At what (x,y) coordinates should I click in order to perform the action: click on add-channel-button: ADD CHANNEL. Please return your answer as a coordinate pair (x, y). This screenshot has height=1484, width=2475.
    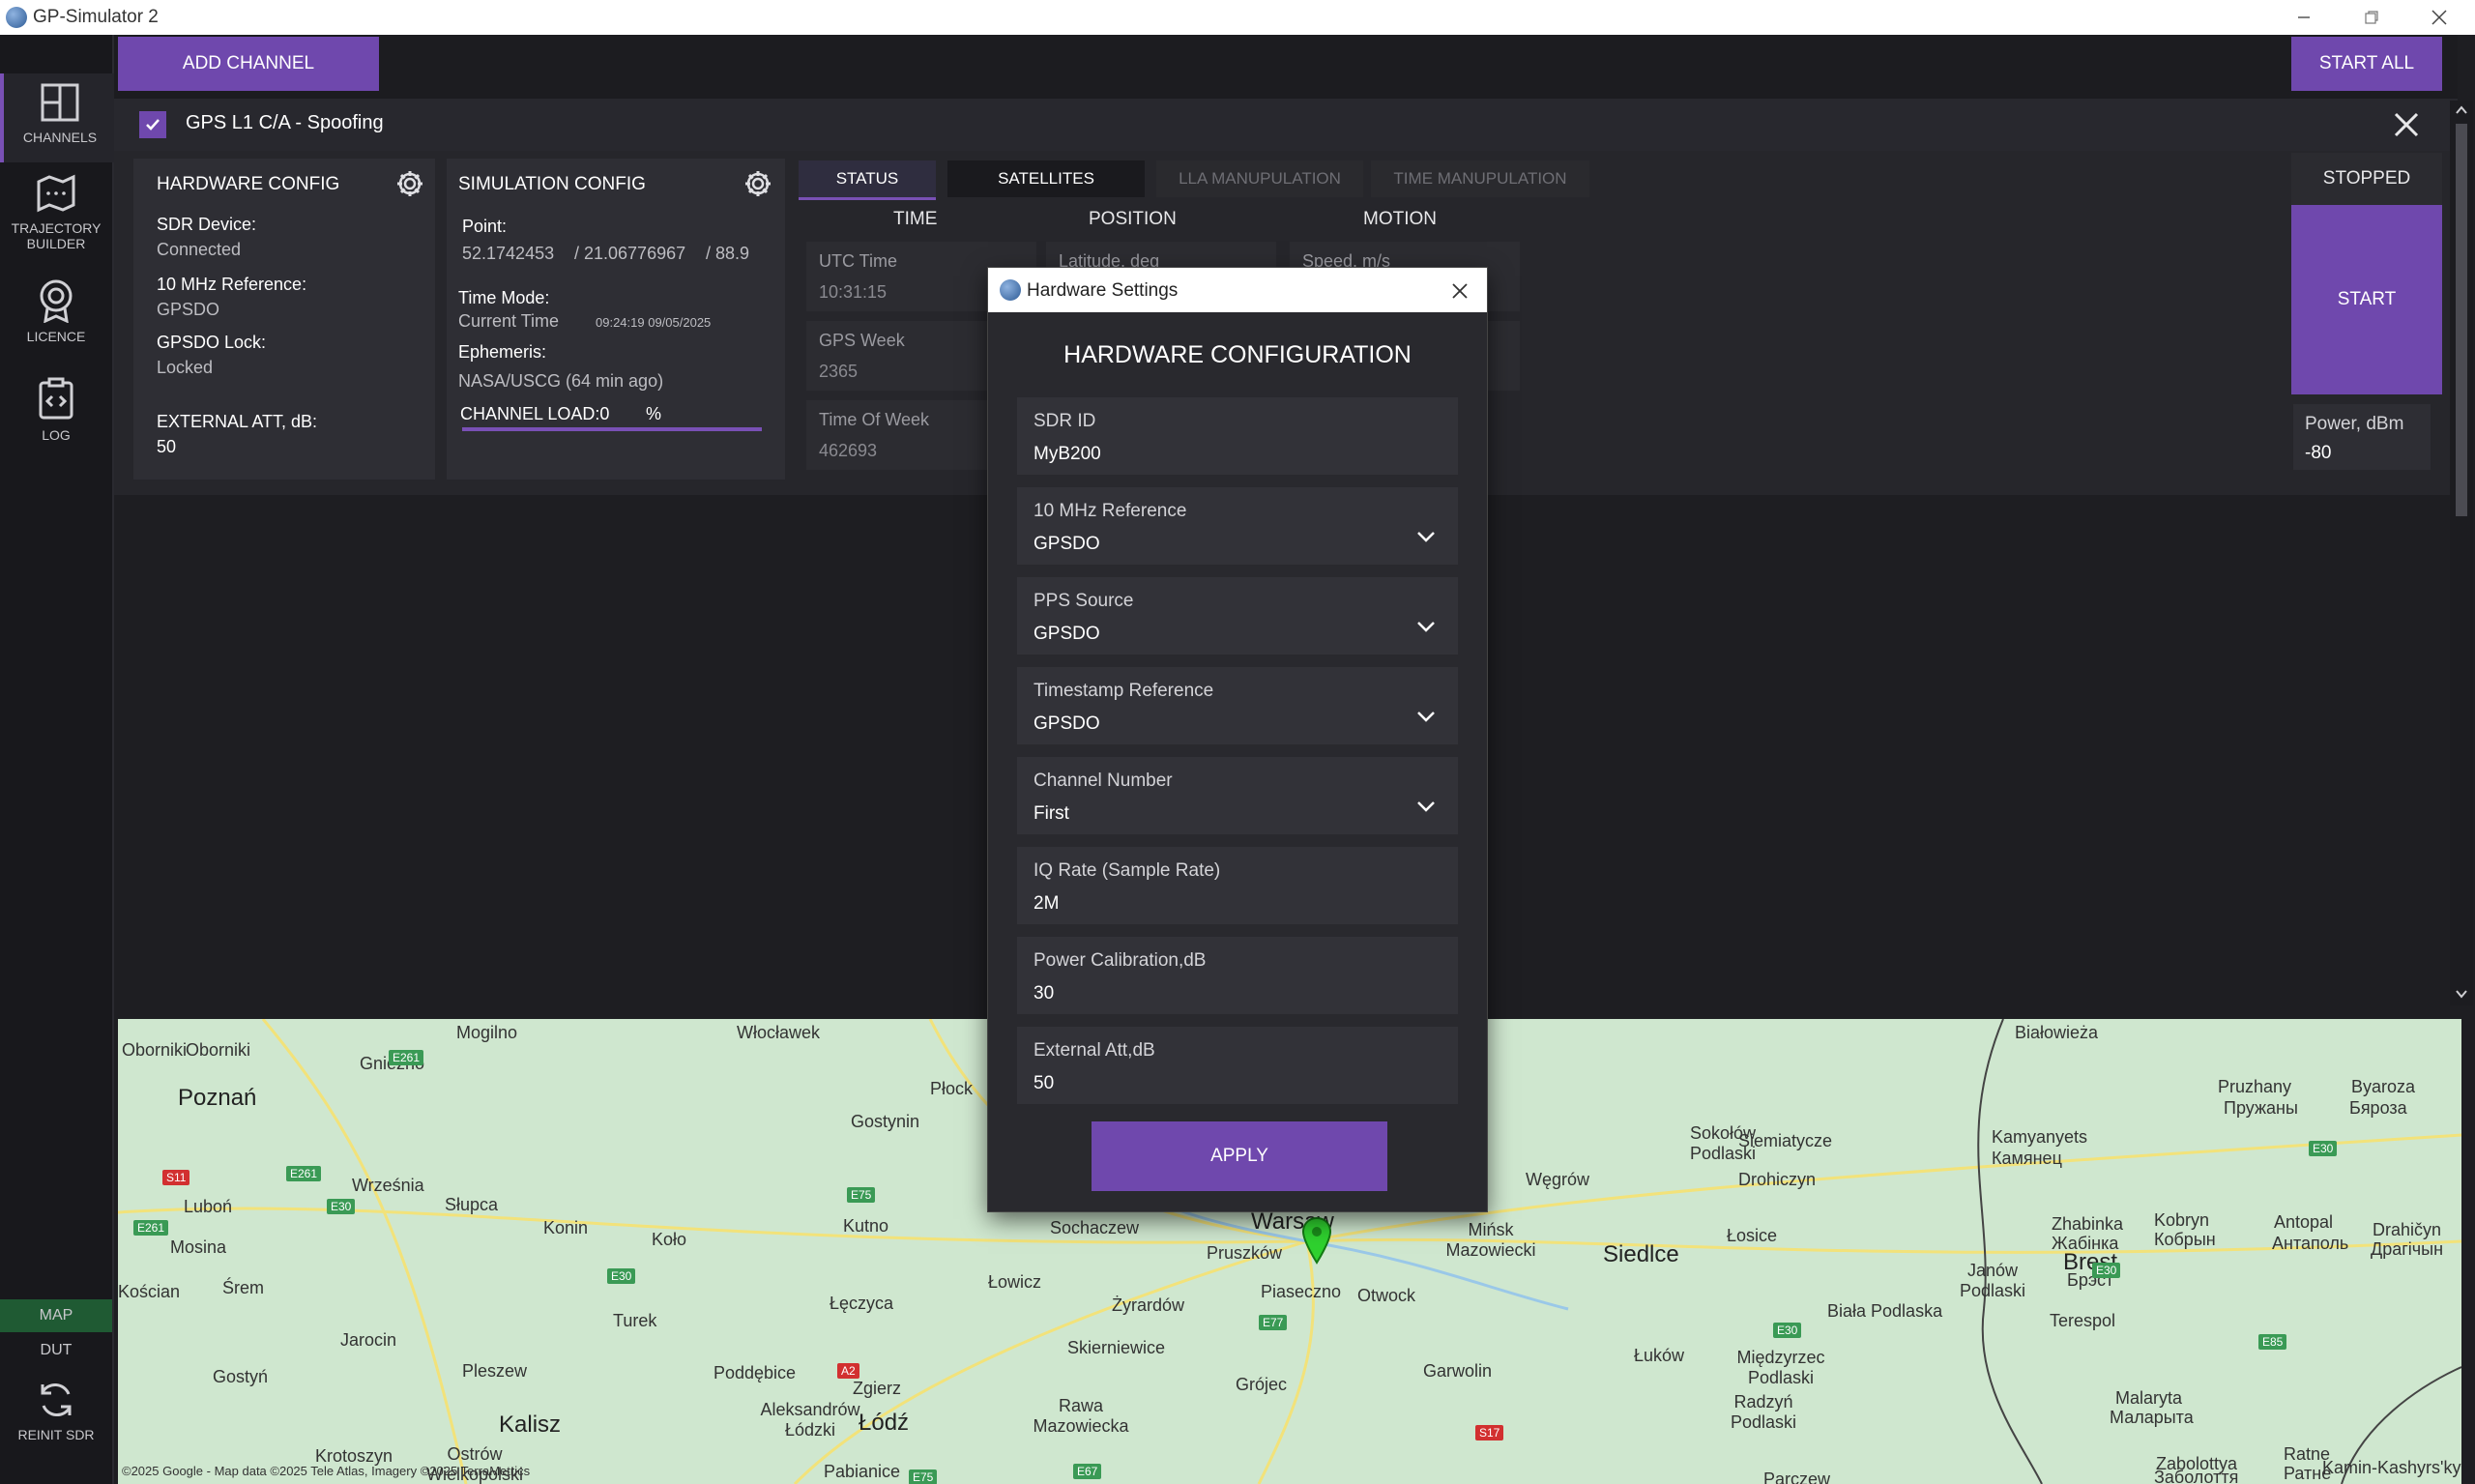
    Looking at the image, I should click on (248, 64).